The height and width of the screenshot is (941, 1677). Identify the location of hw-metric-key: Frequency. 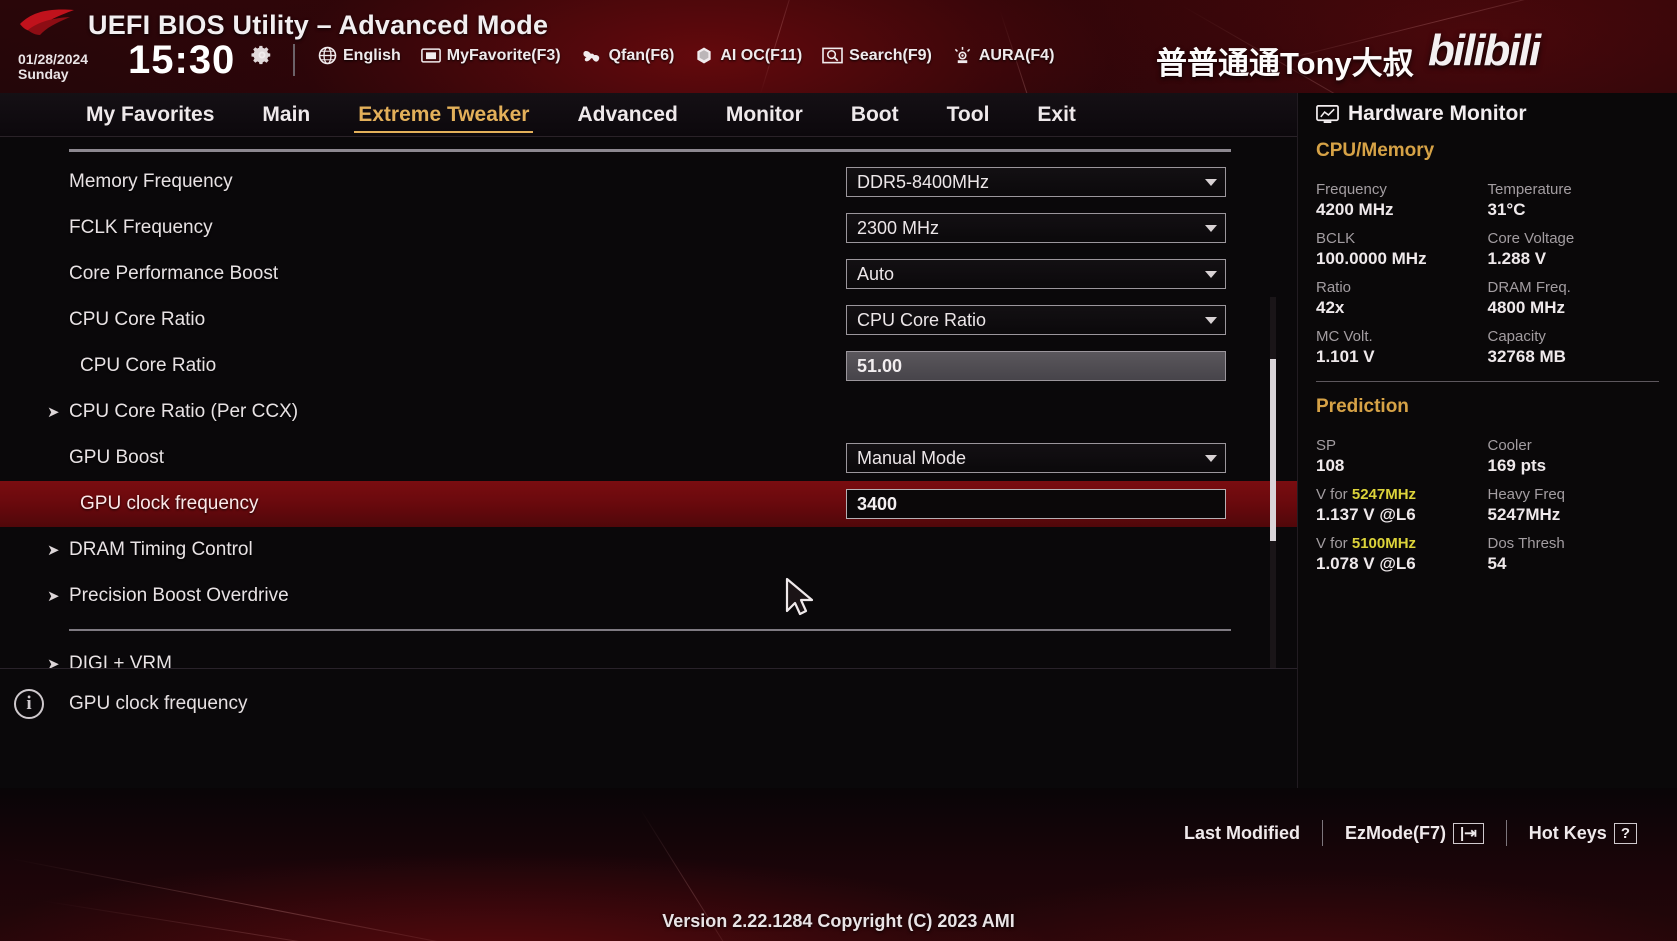
(1351, 189).